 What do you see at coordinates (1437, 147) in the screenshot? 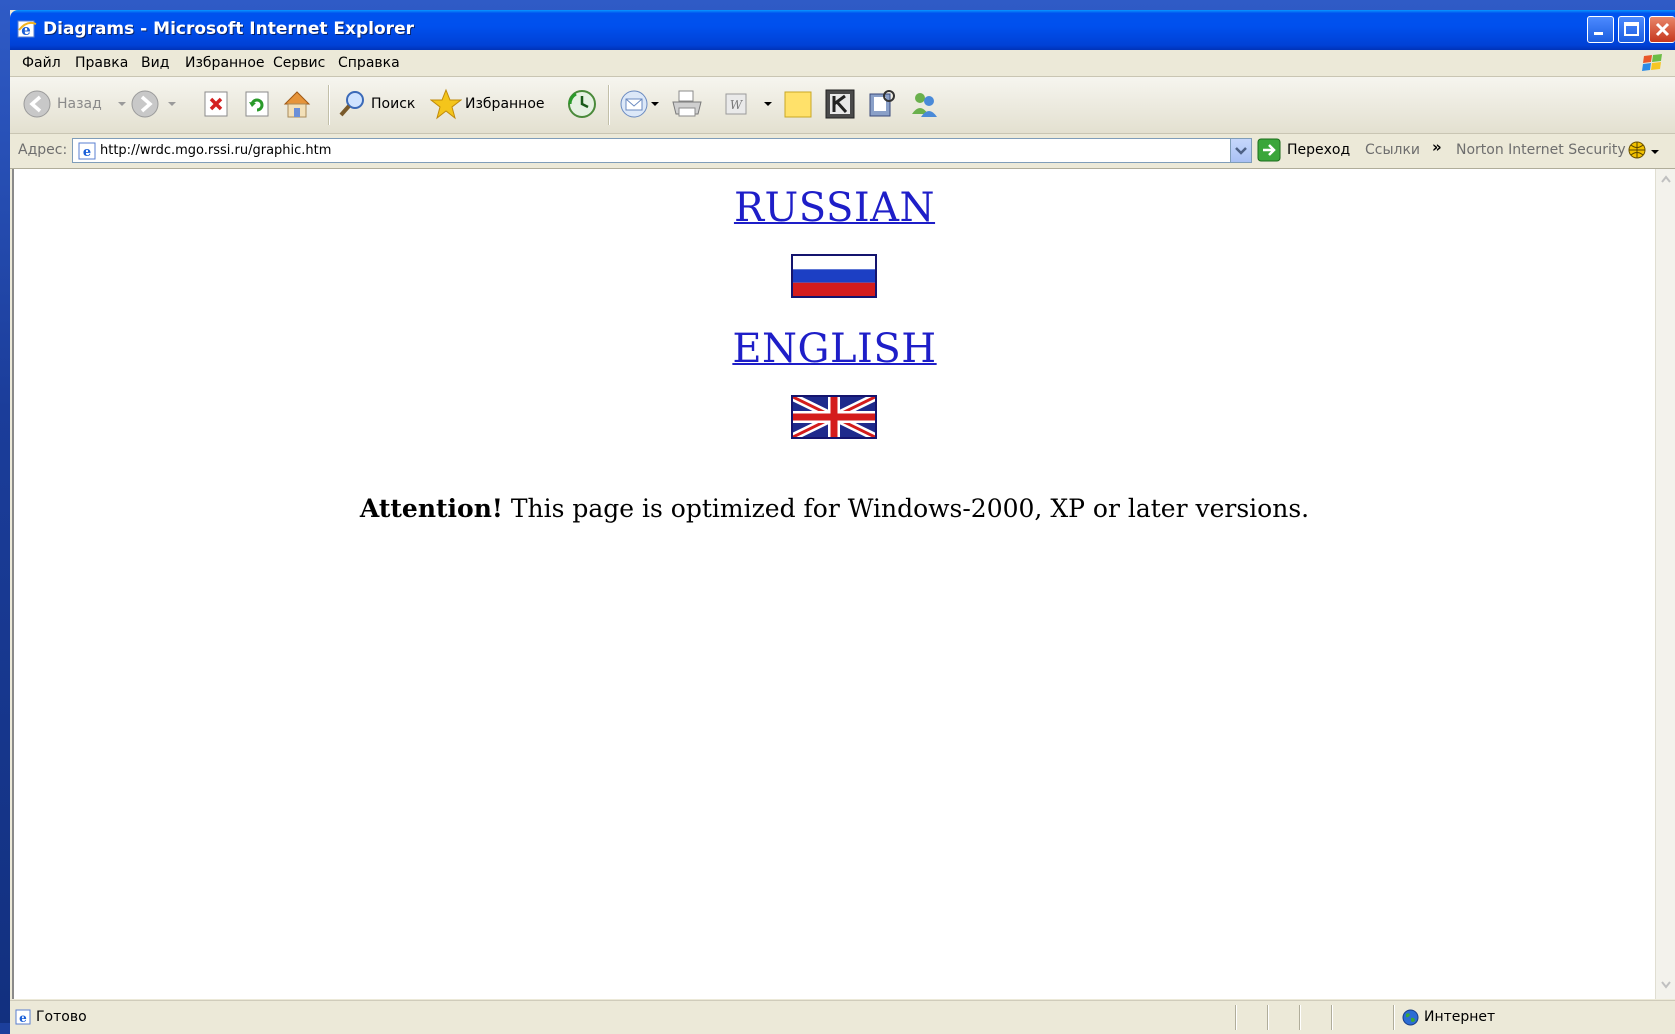
I see `links-chevron: »` at bounding box center [1437, 147].